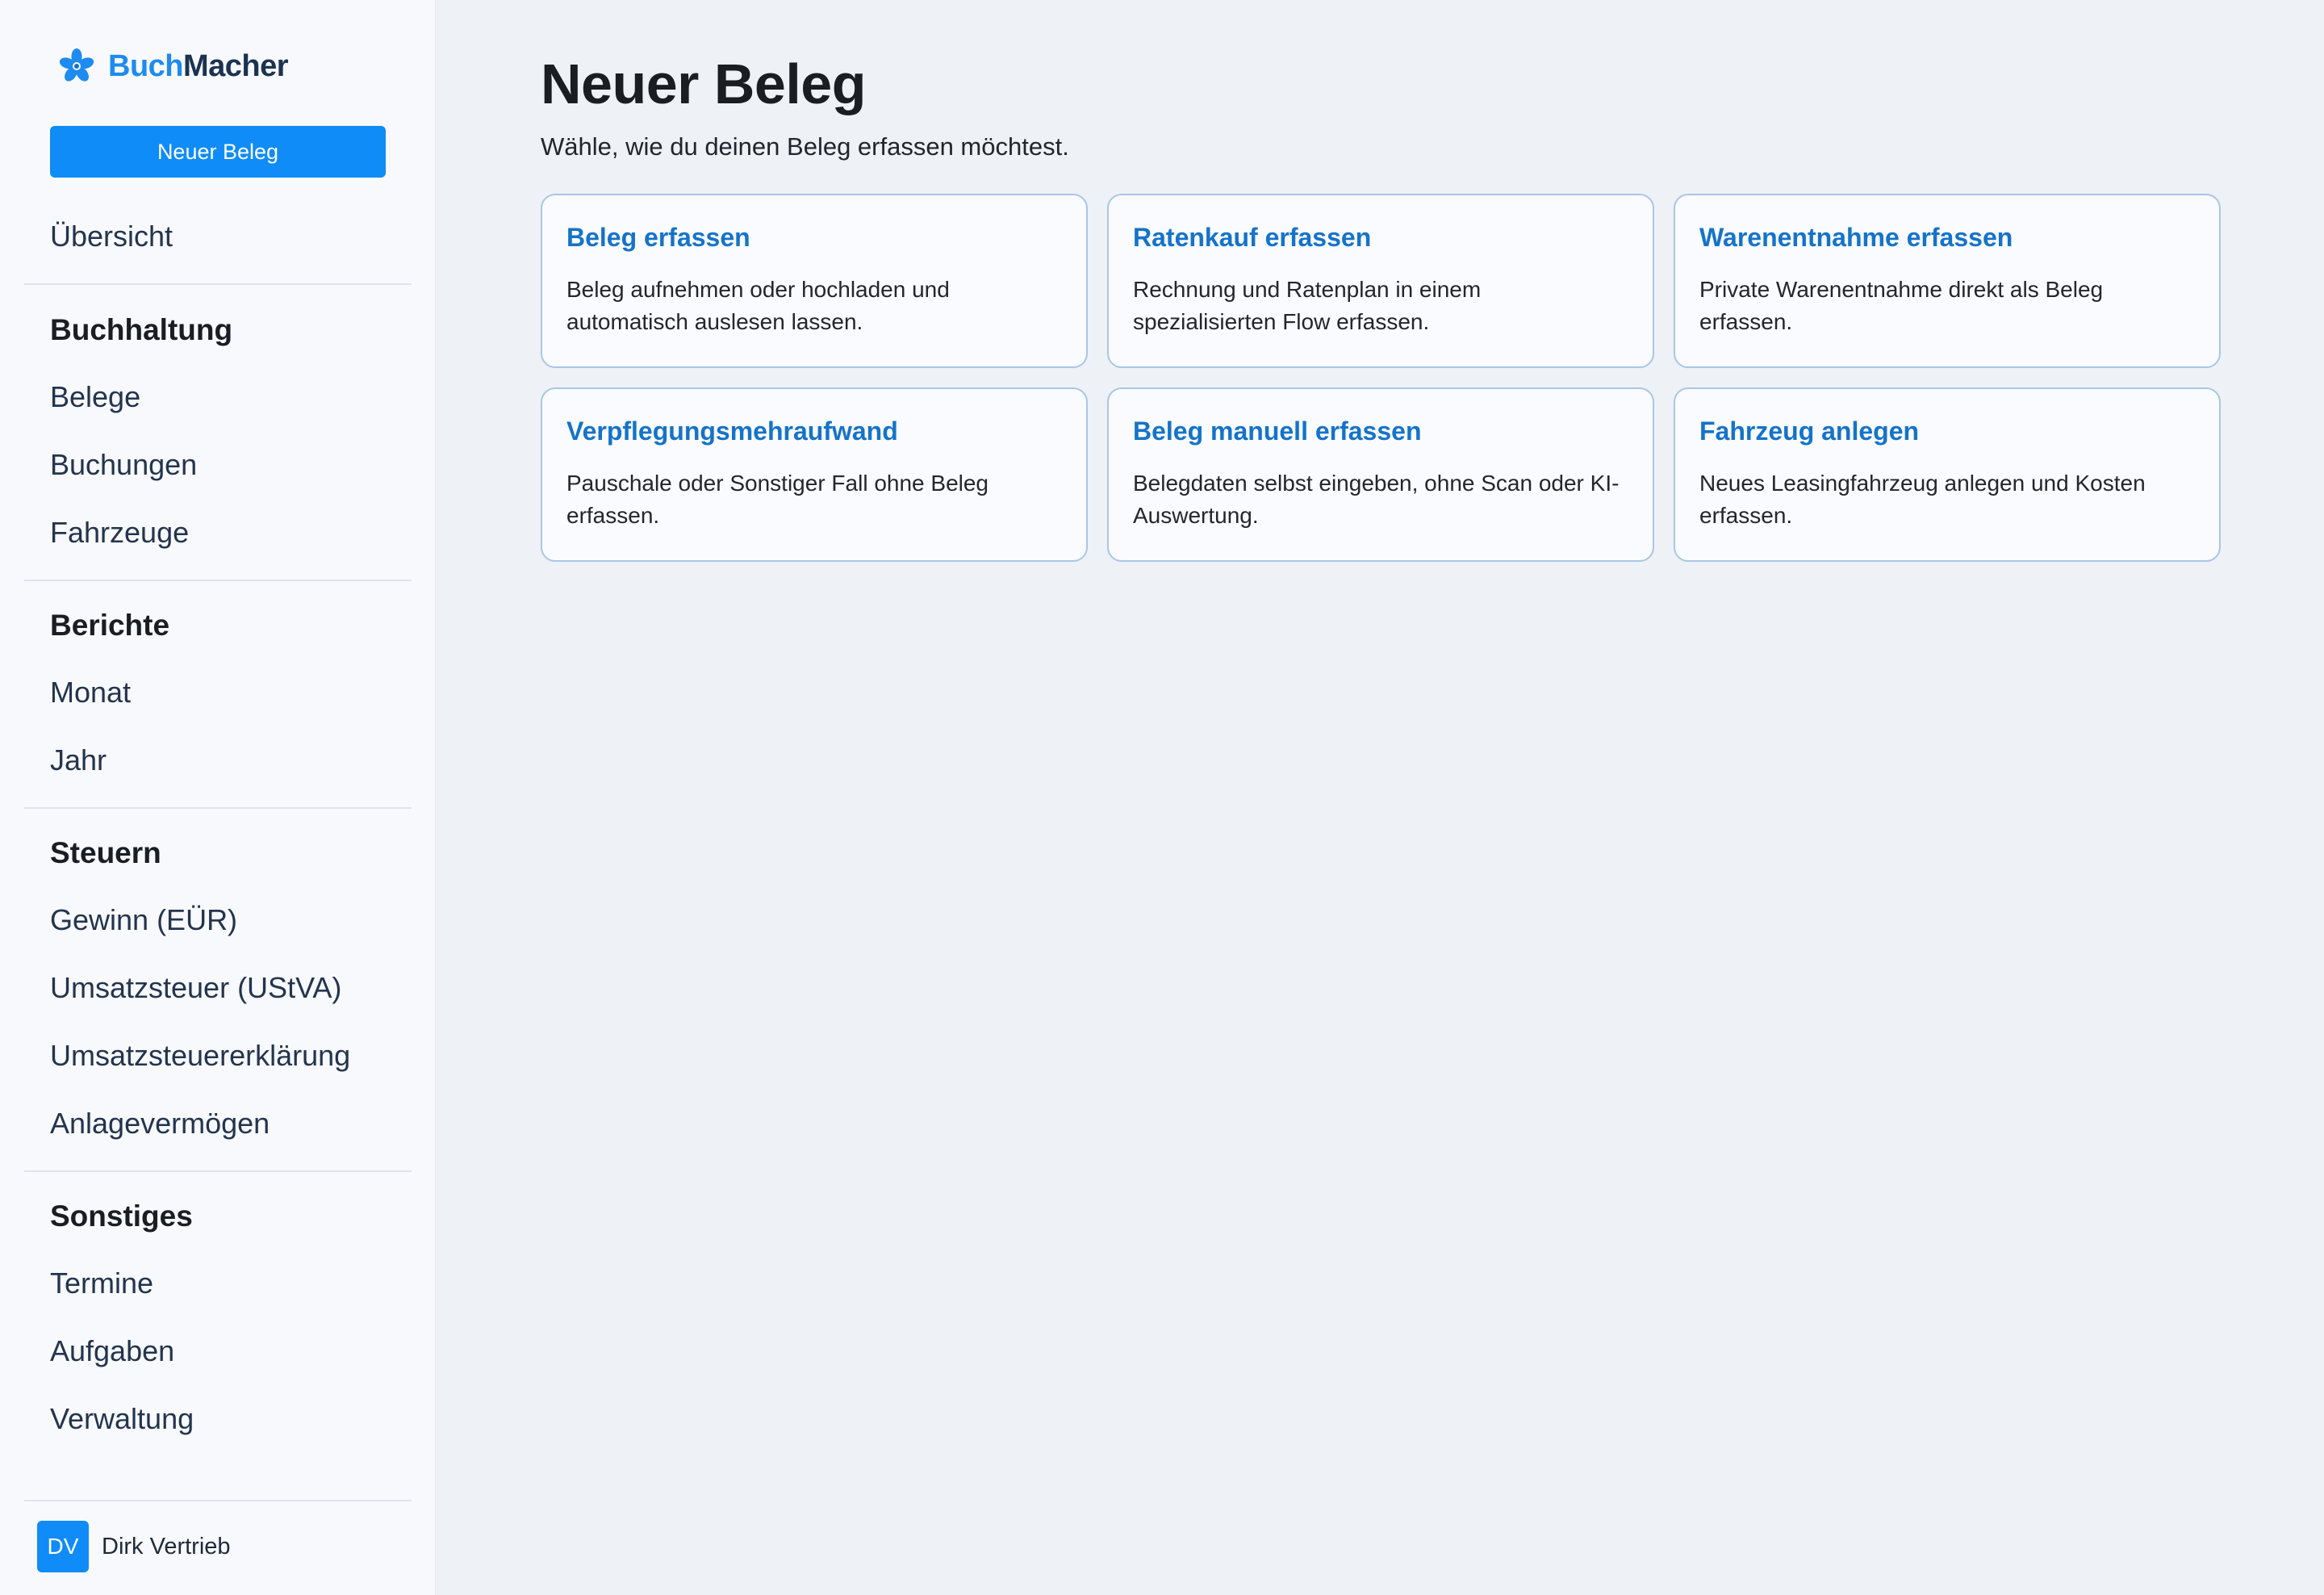 This screenshot has width=2324, height=1595. Describe the element at coordinates (703, 83) in the screenshot. I see `page-title: Neuer Beleg` at that location.